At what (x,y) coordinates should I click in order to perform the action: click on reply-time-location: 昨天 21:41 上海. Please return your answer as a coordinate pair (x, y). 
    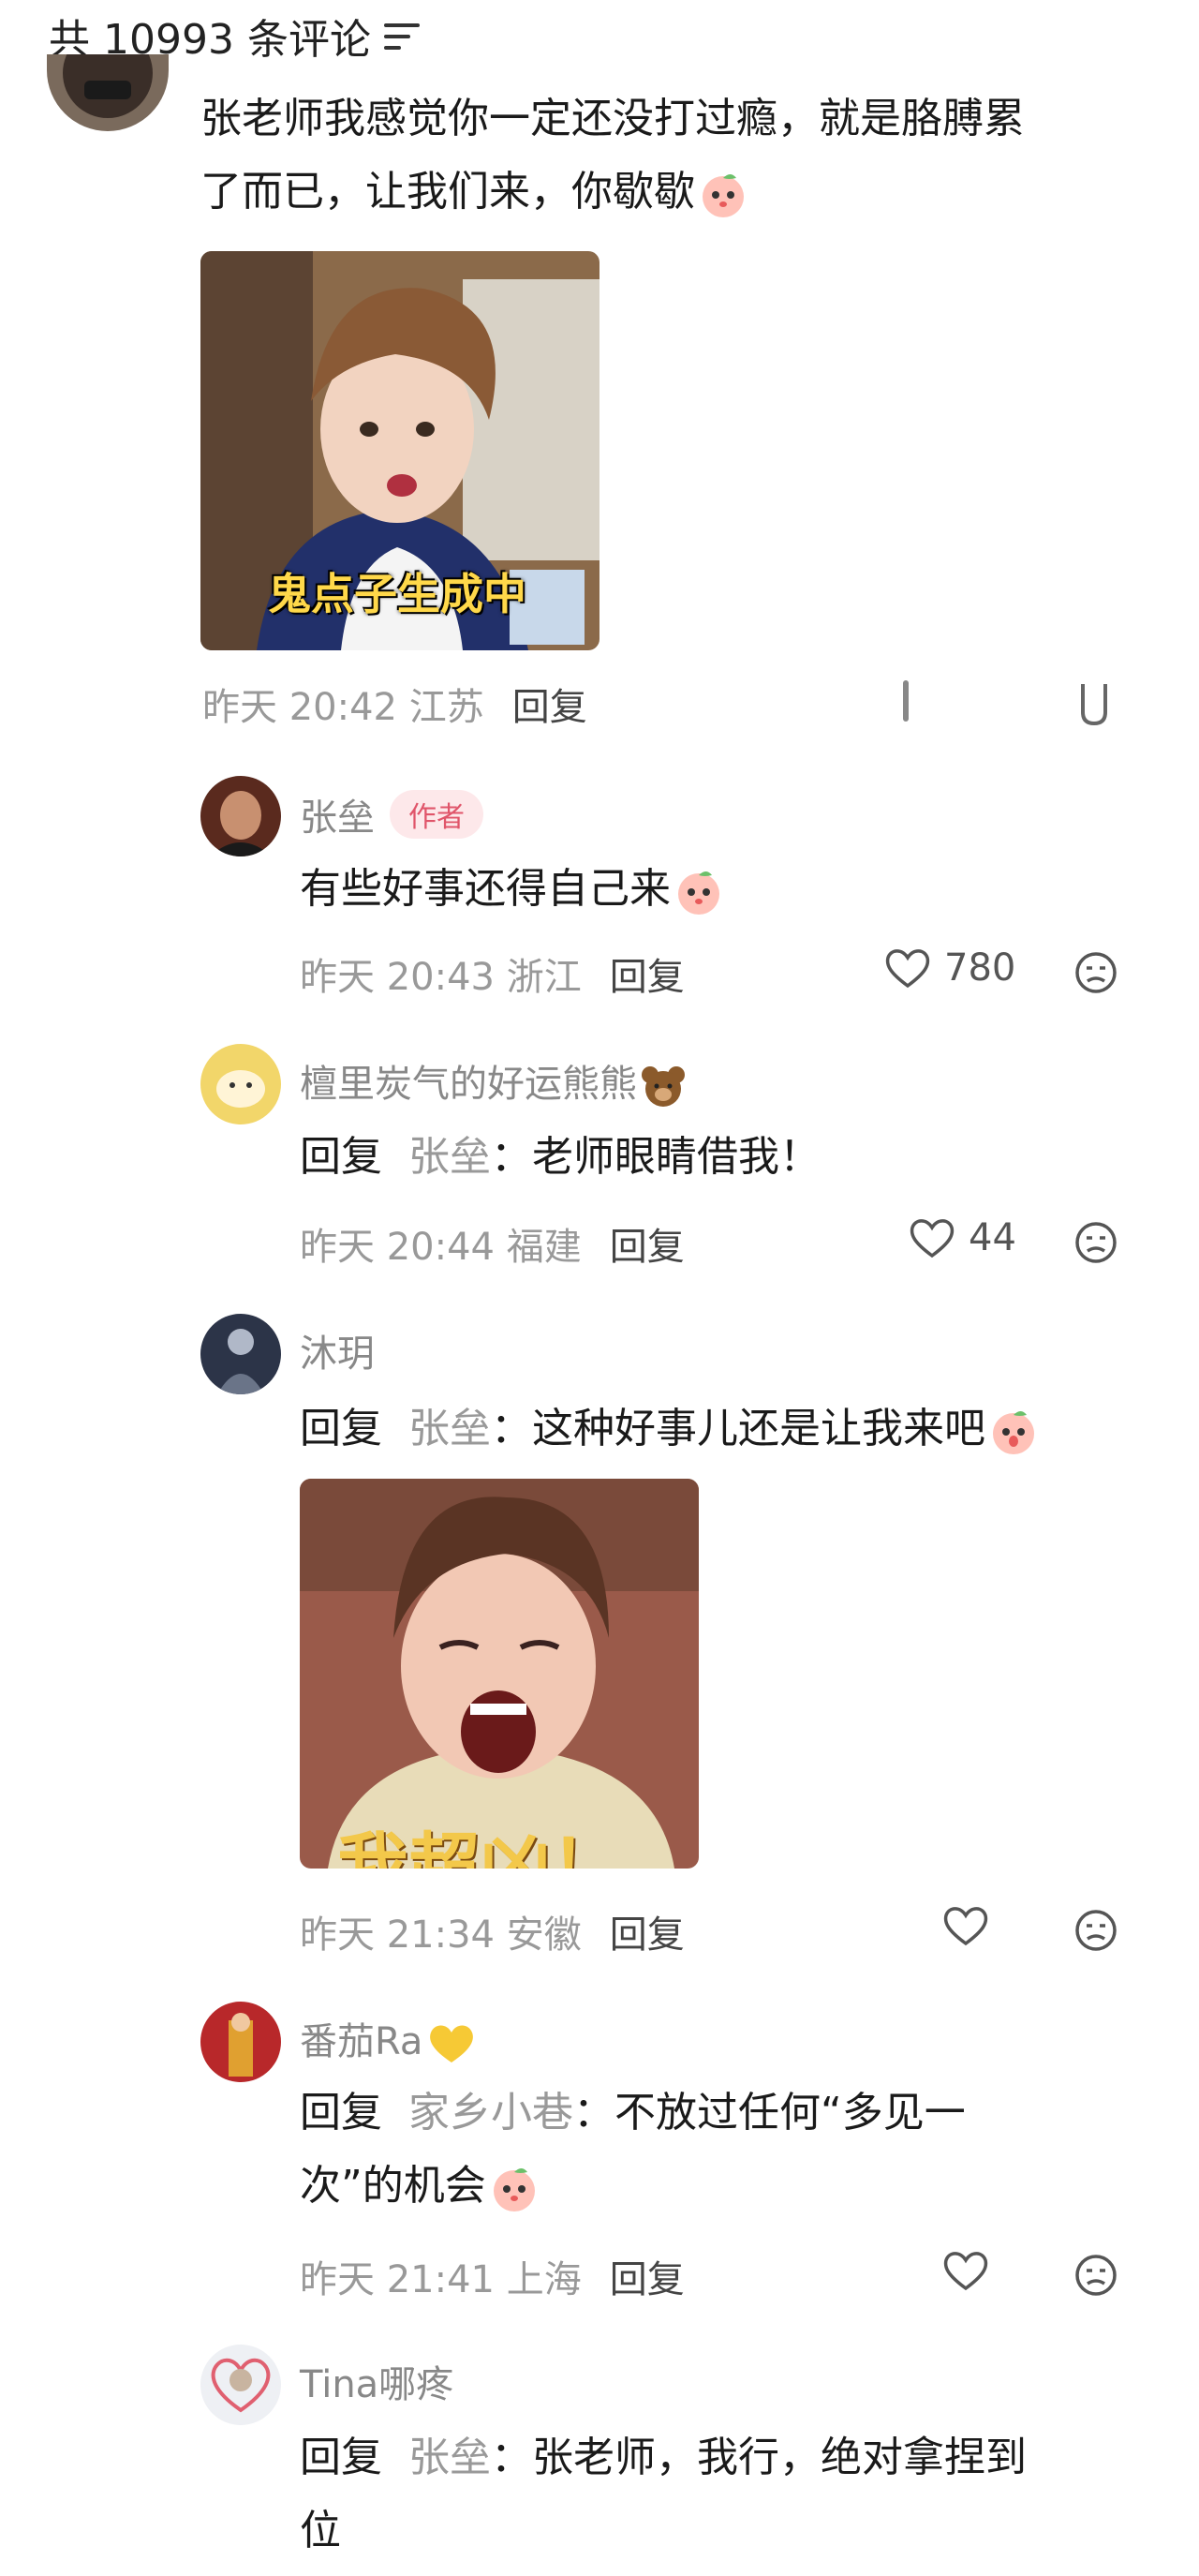
    Looking at the image, I should click on (441, 2279).